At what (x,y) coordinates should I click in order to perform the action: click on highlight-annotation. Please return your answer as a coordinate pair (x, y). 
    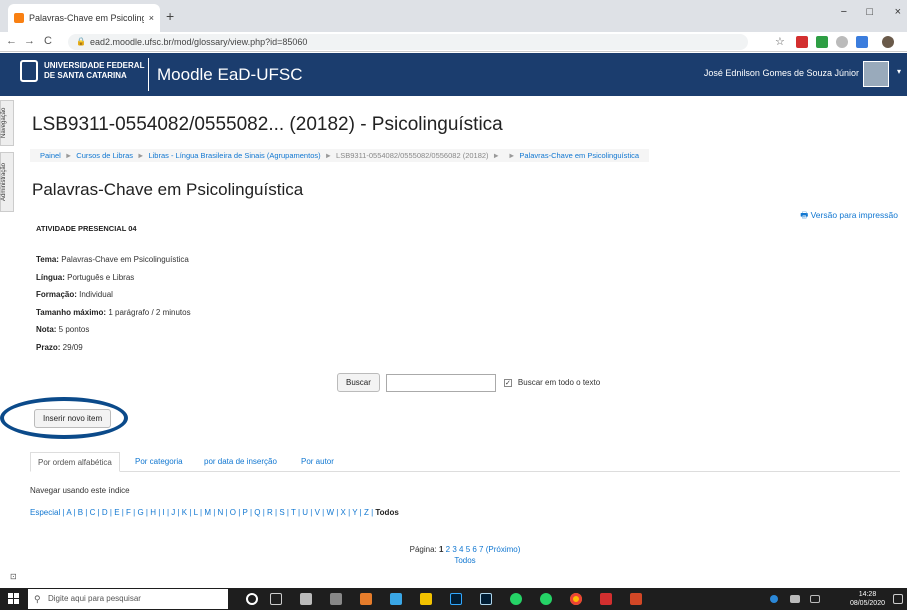
    Looking at the image, I should click on (64, 418).